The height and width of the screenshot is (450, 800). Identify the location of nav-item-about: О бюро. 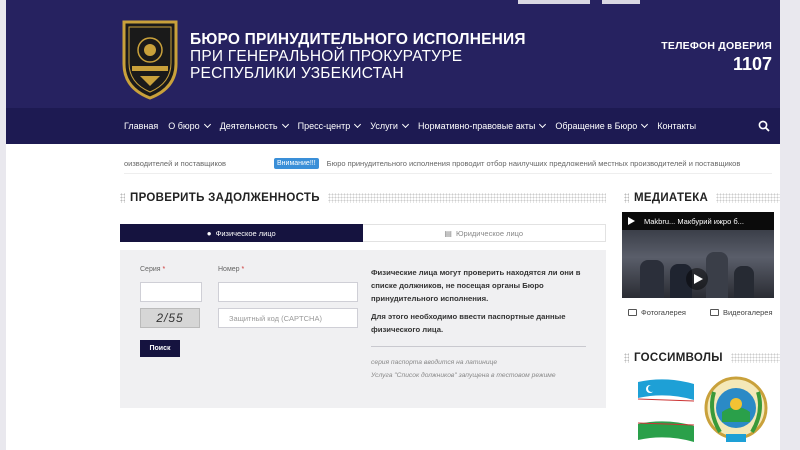
(189, 125).